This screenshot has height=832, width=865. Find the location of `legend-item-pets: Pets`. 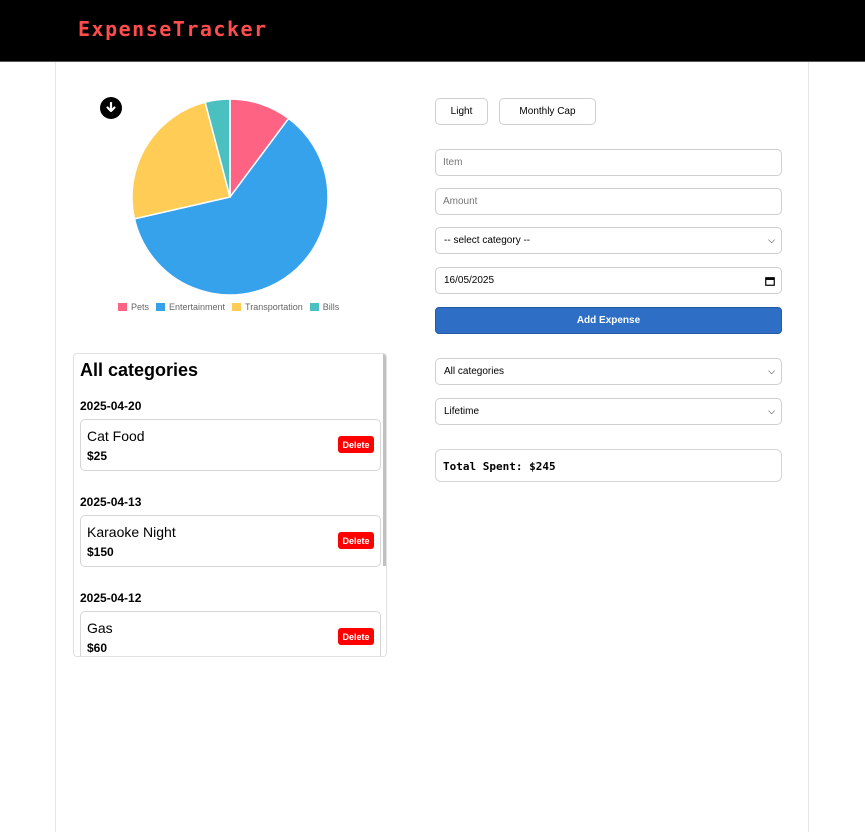

legend-item-pets: Pets is located at coordinates (133, 307).